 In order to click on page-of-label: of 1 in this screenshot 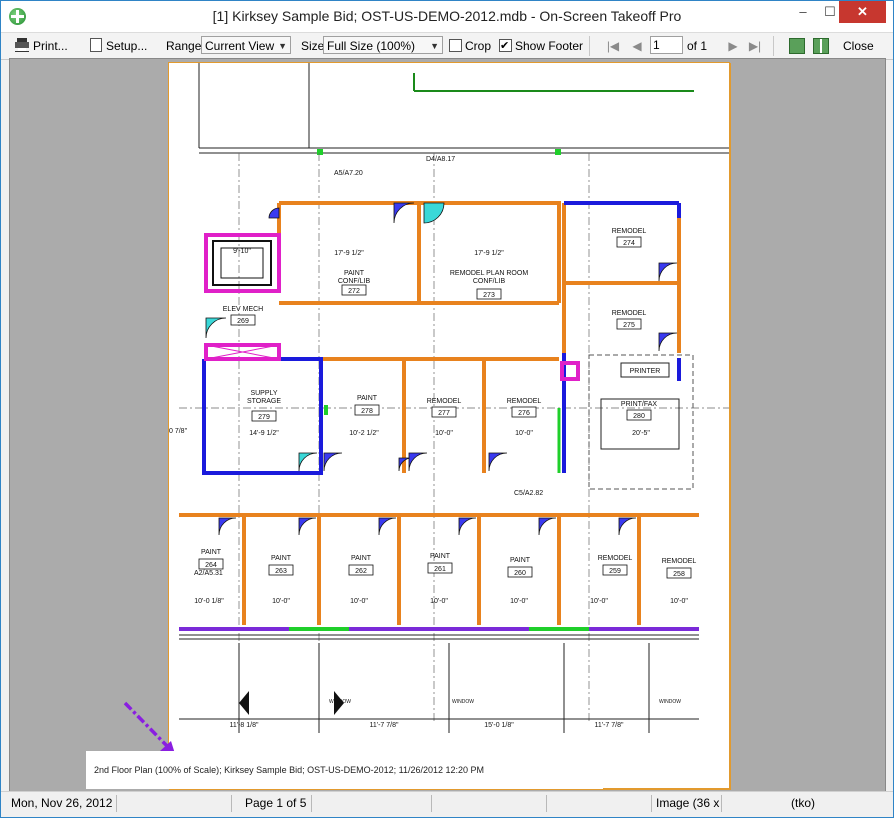, I will do `click(697, 46)`.